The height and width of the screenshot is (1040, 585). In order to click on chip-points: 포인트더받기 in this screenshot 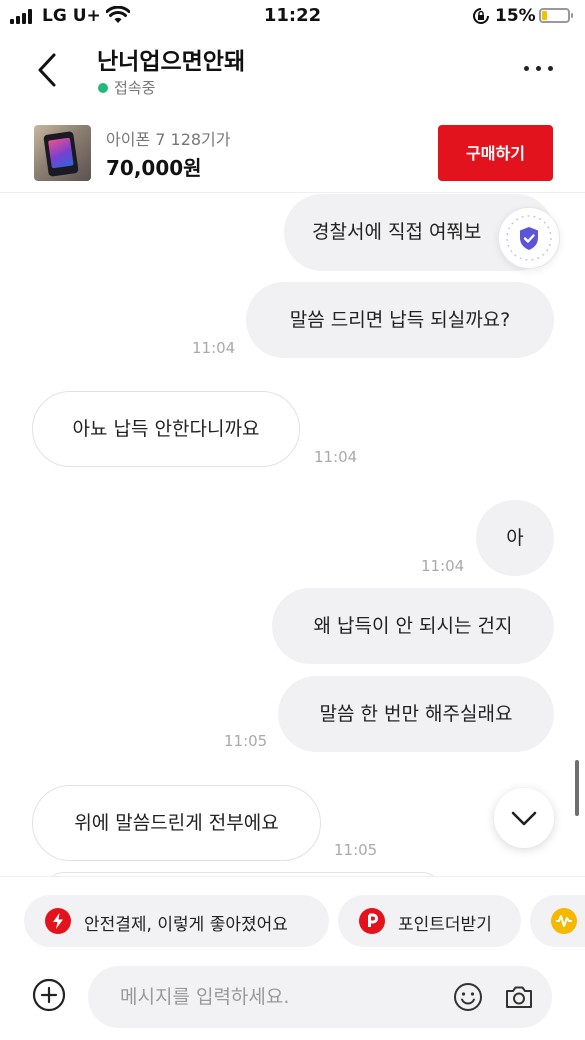, I will do `click(429, 921)`.